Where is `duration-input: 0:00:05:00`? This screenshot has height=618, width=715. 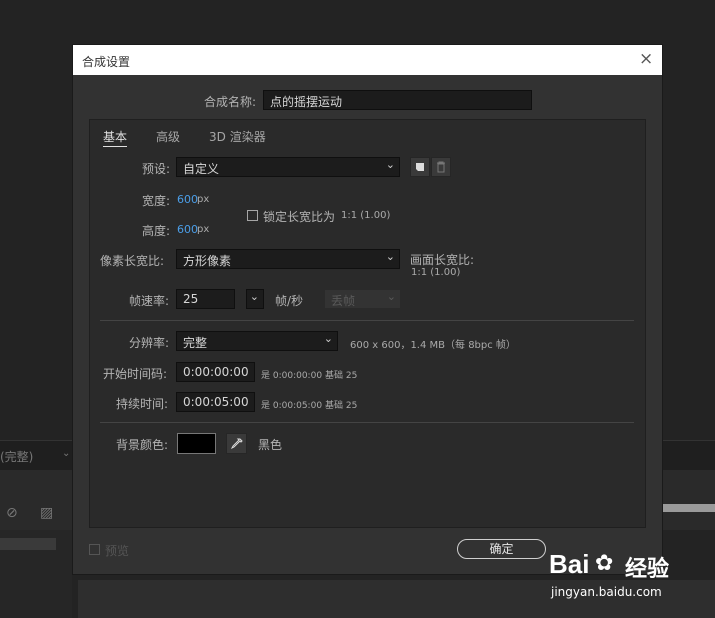
duration-input: 0:00:05:00 is located at coordinates (215, 402).